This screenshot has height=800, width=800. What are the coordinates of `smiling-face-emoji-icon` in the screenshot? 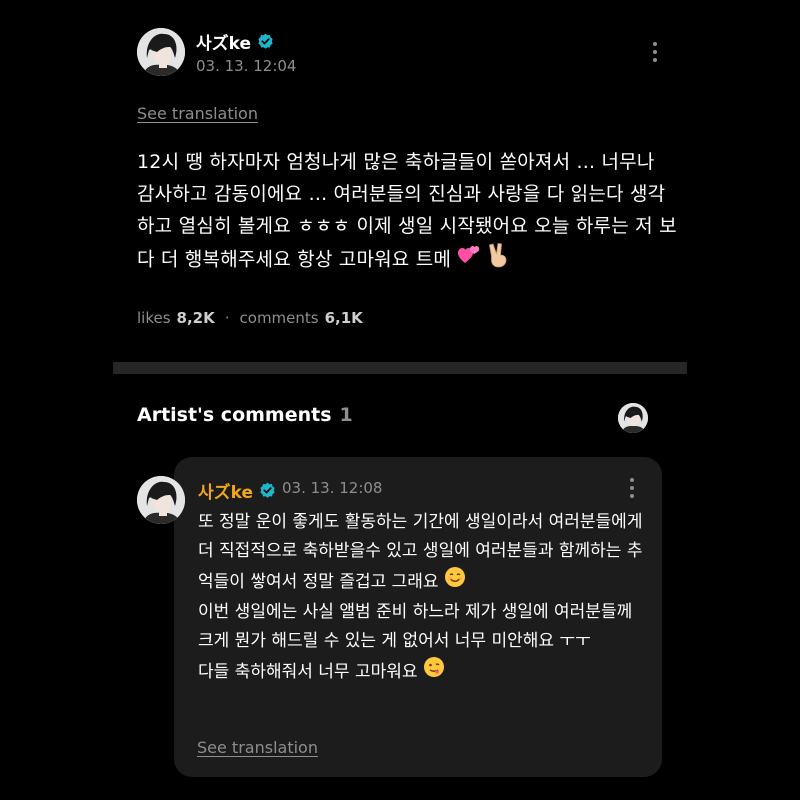 It's located at (455, 582).